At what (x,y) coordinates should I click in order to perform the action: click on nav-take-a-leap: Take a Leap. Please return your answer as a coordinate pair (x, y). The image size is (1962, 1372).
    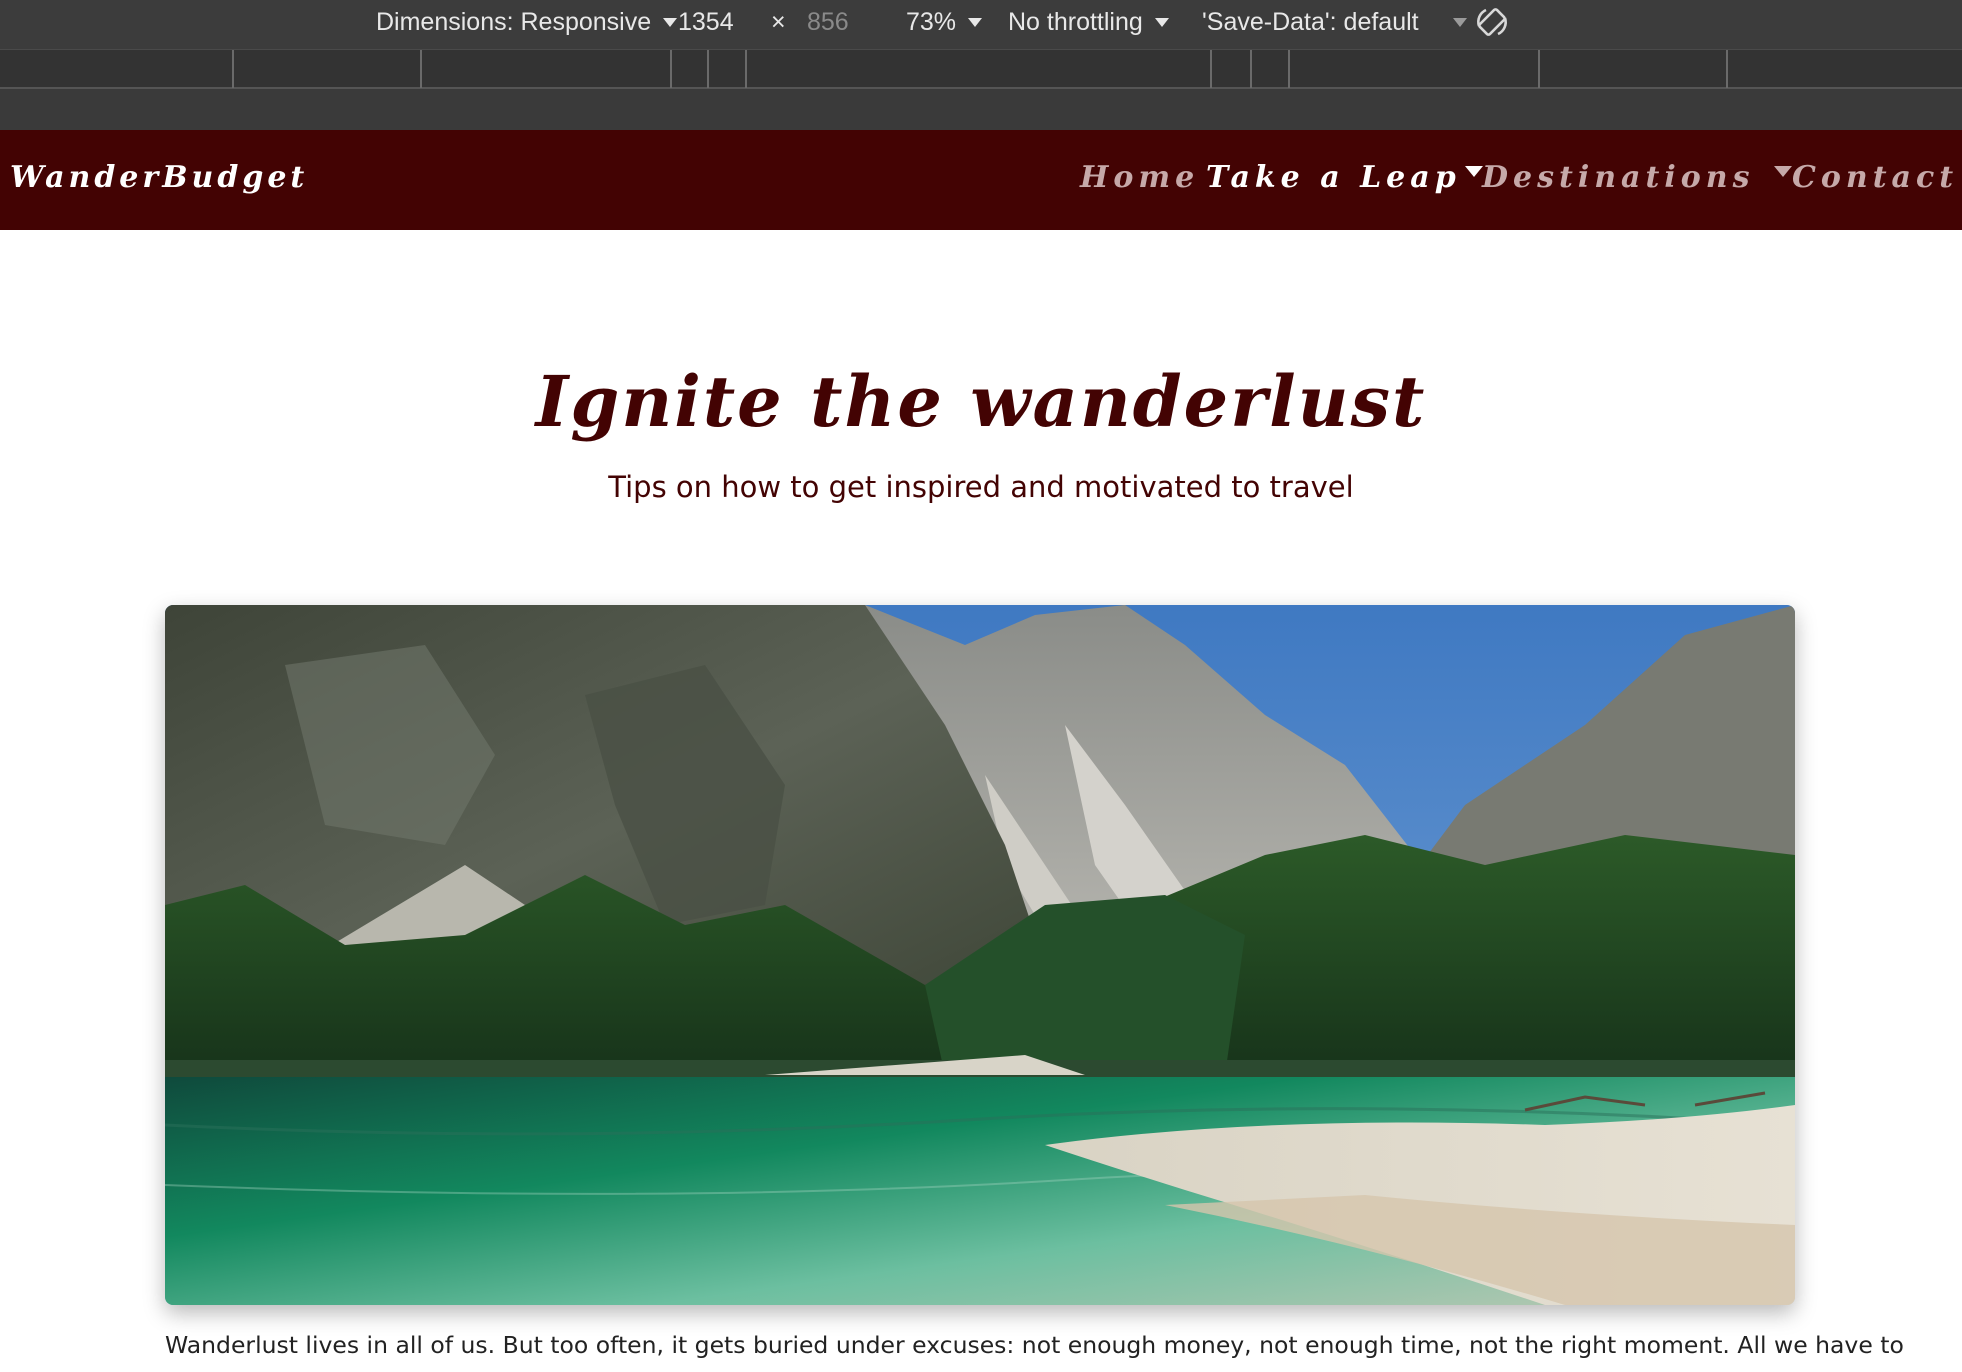
    Looking at the image, I should click on (1344, 177).